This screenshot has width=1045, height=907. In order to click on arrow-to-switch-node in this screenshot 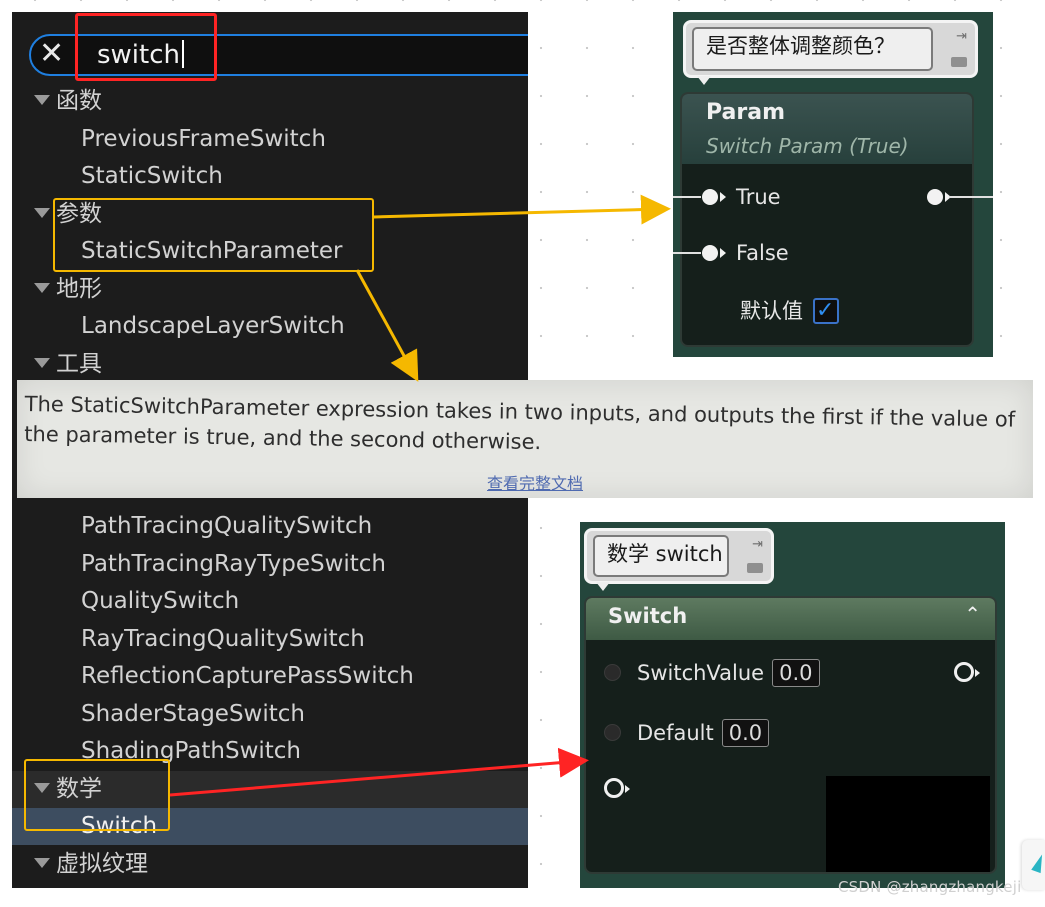, I will do `click(379, 772)`.